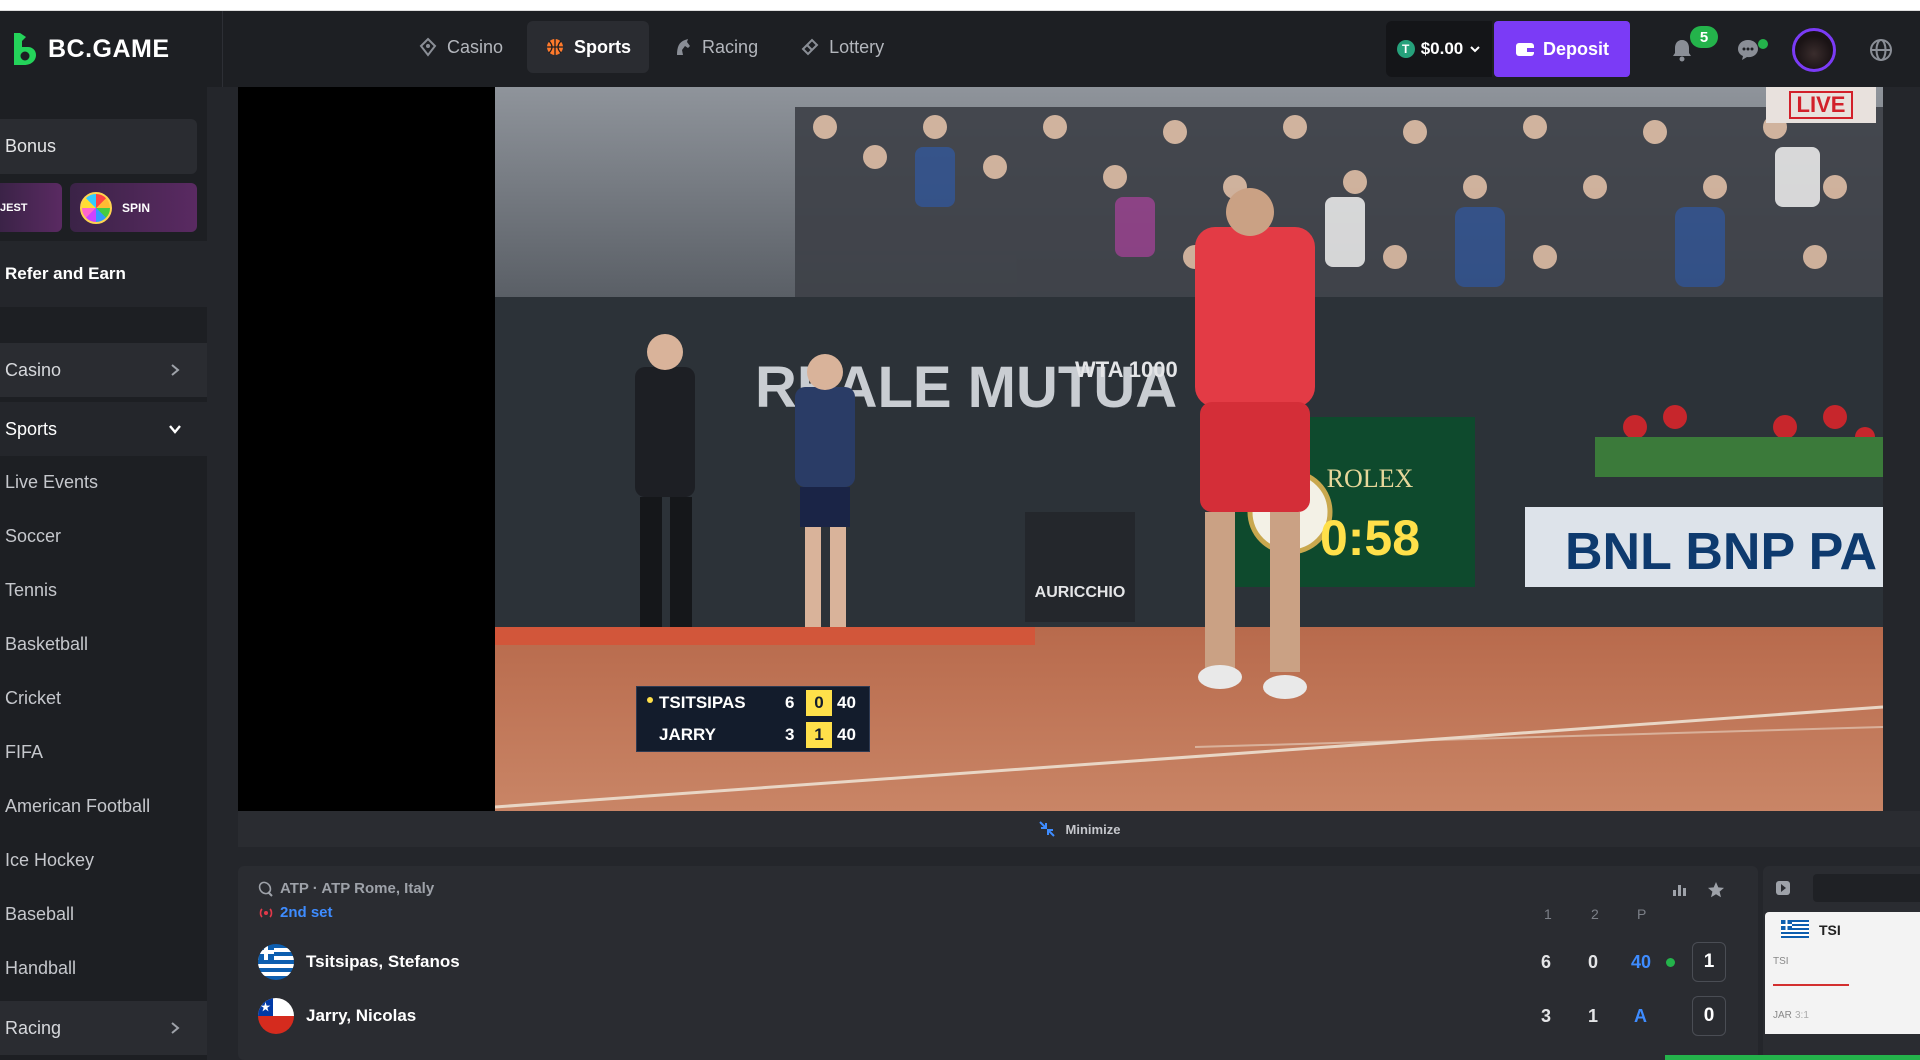 This screenshot has width=1920, height=1060. I want to click on sidebar-racing-label: Racing, so click(33, 1027).